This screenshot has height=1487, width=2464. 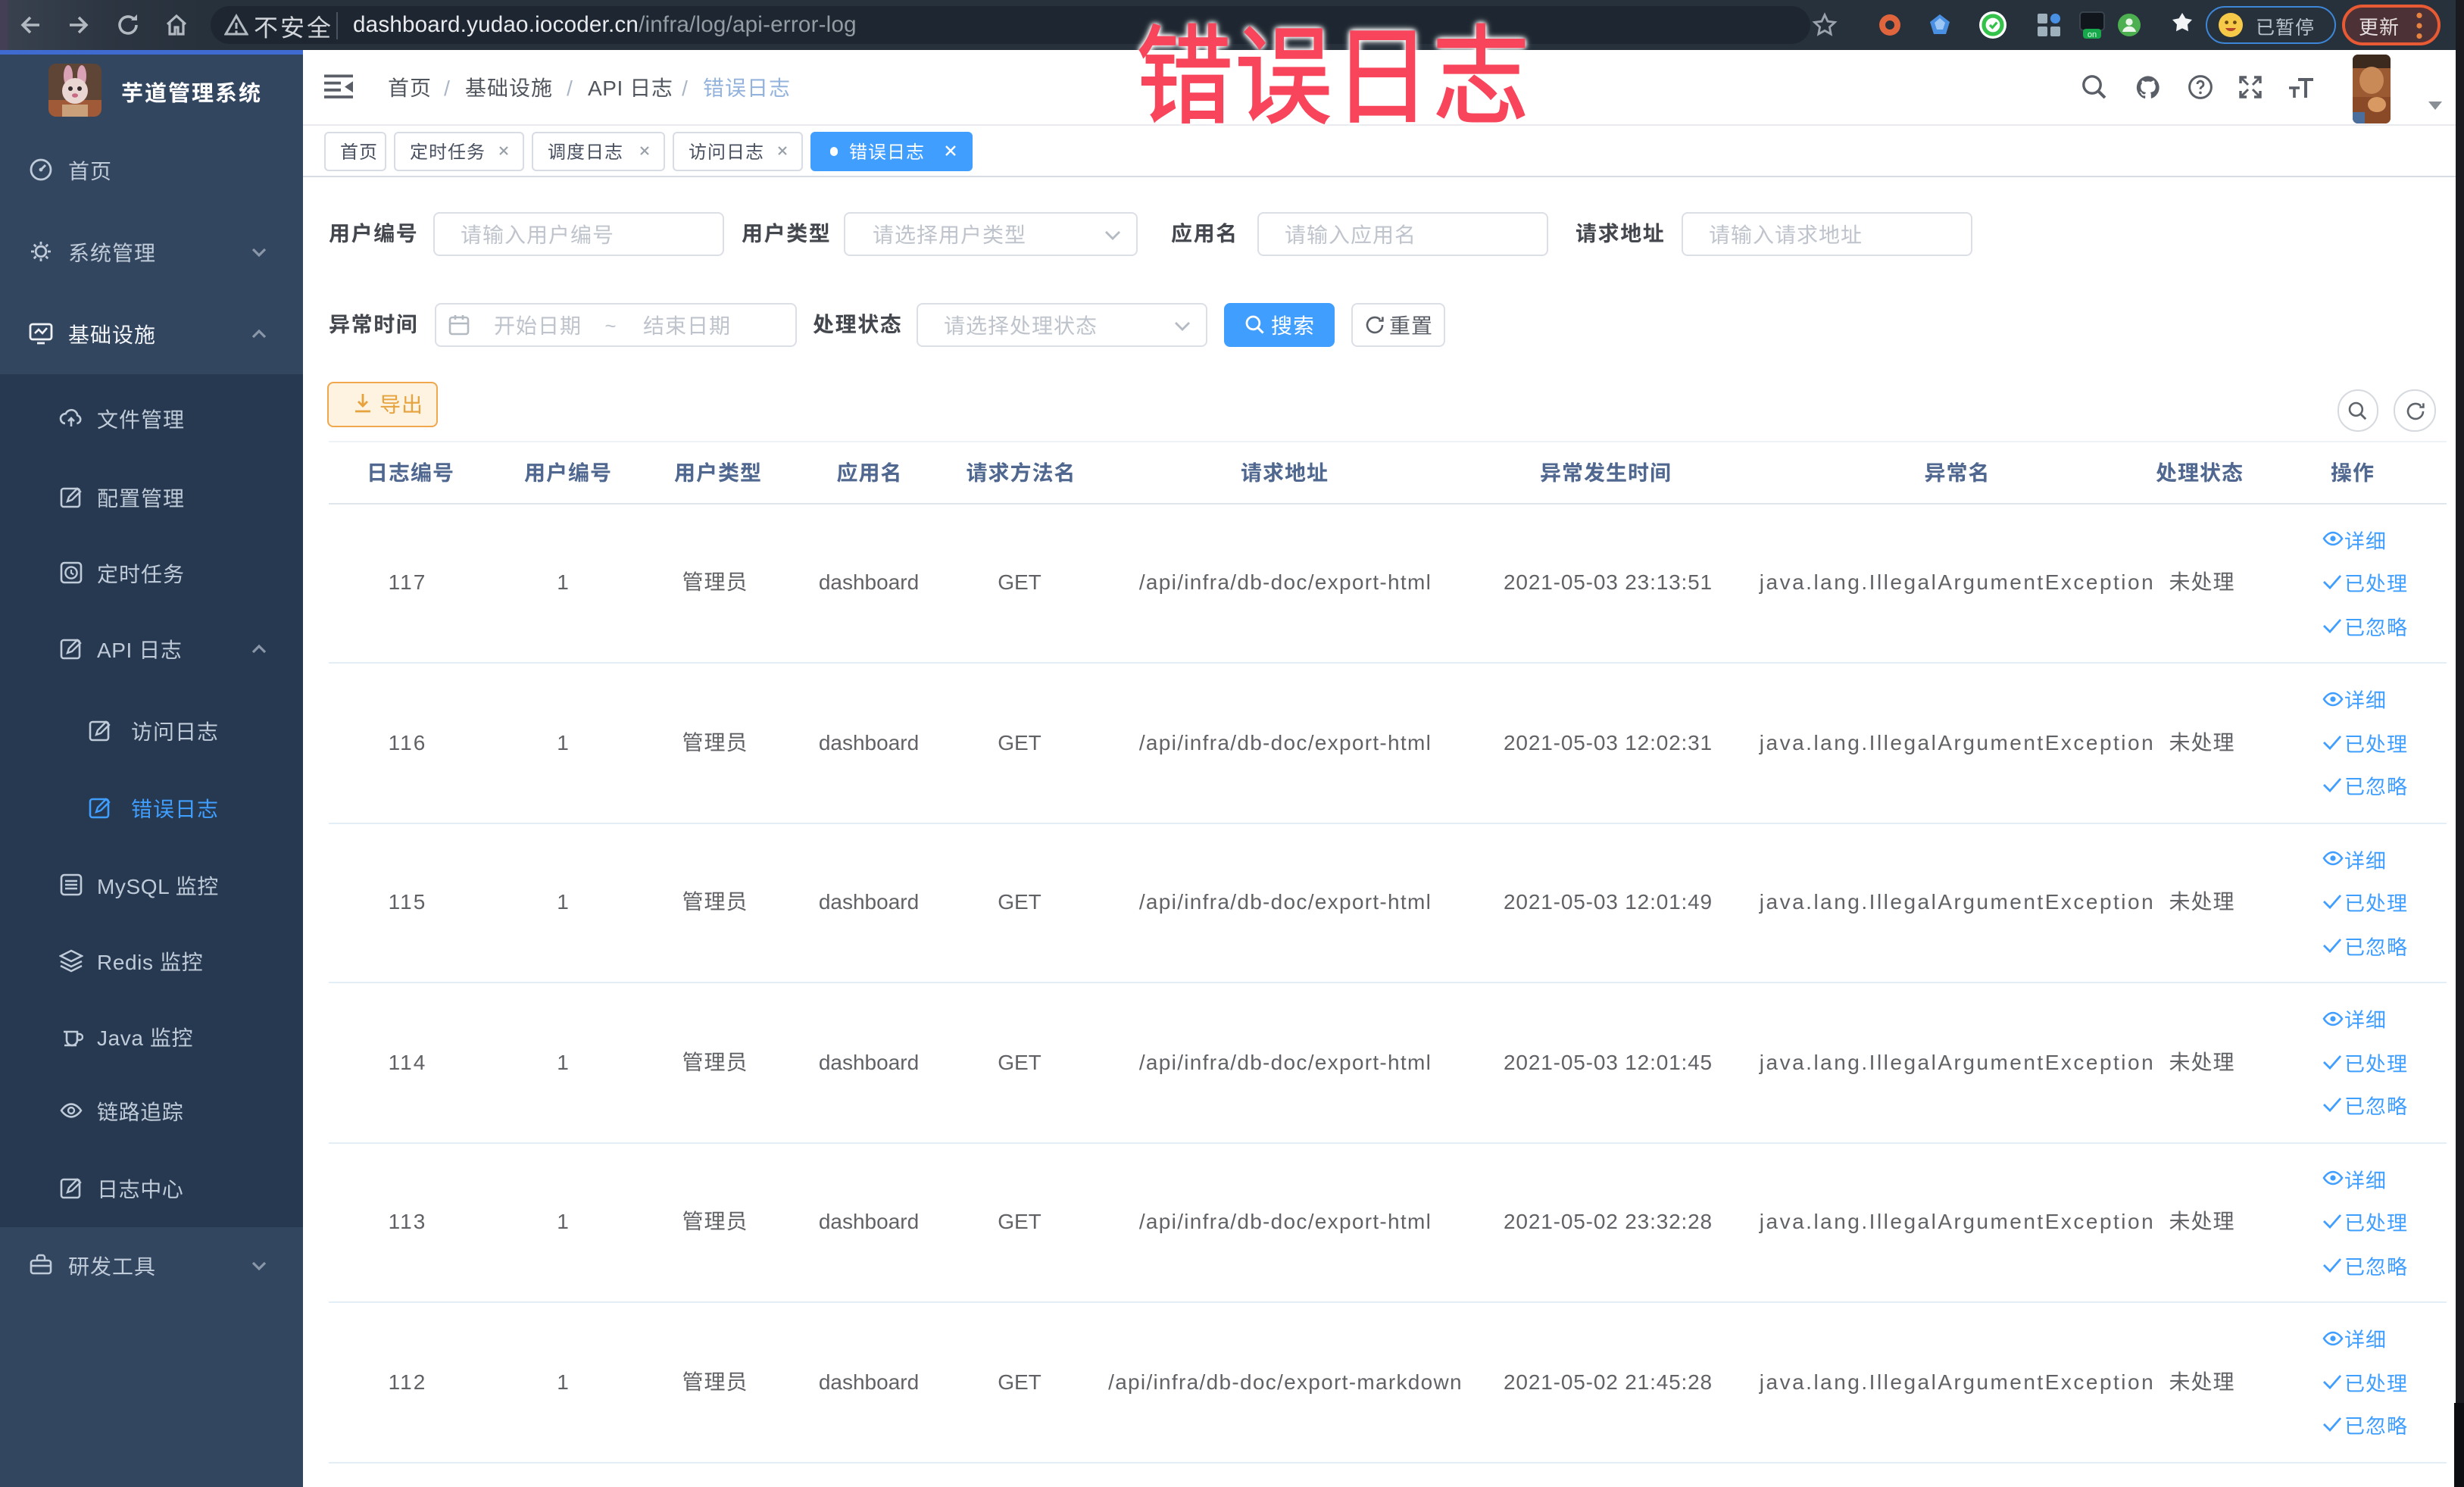 What do you see at coordinates (2092, 34) in the screenshot?
I see `svg-text: on` at bounding box center [2092, 34].